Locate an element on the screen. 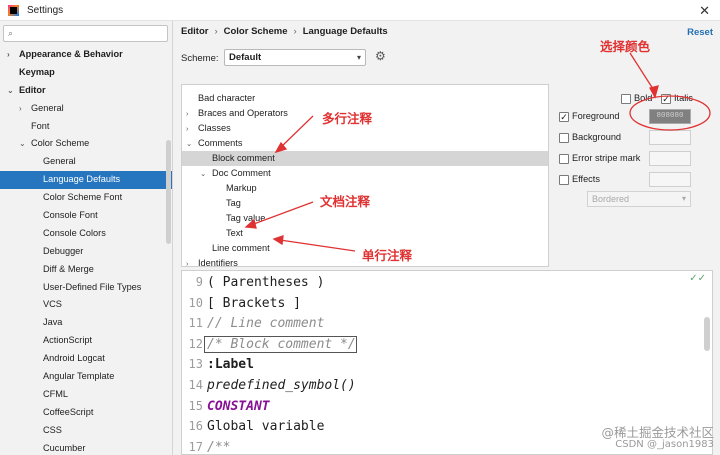 This screenshot has height=455, width=720. chevron-down-icon: ▾ is located at coordinates (683, 198).